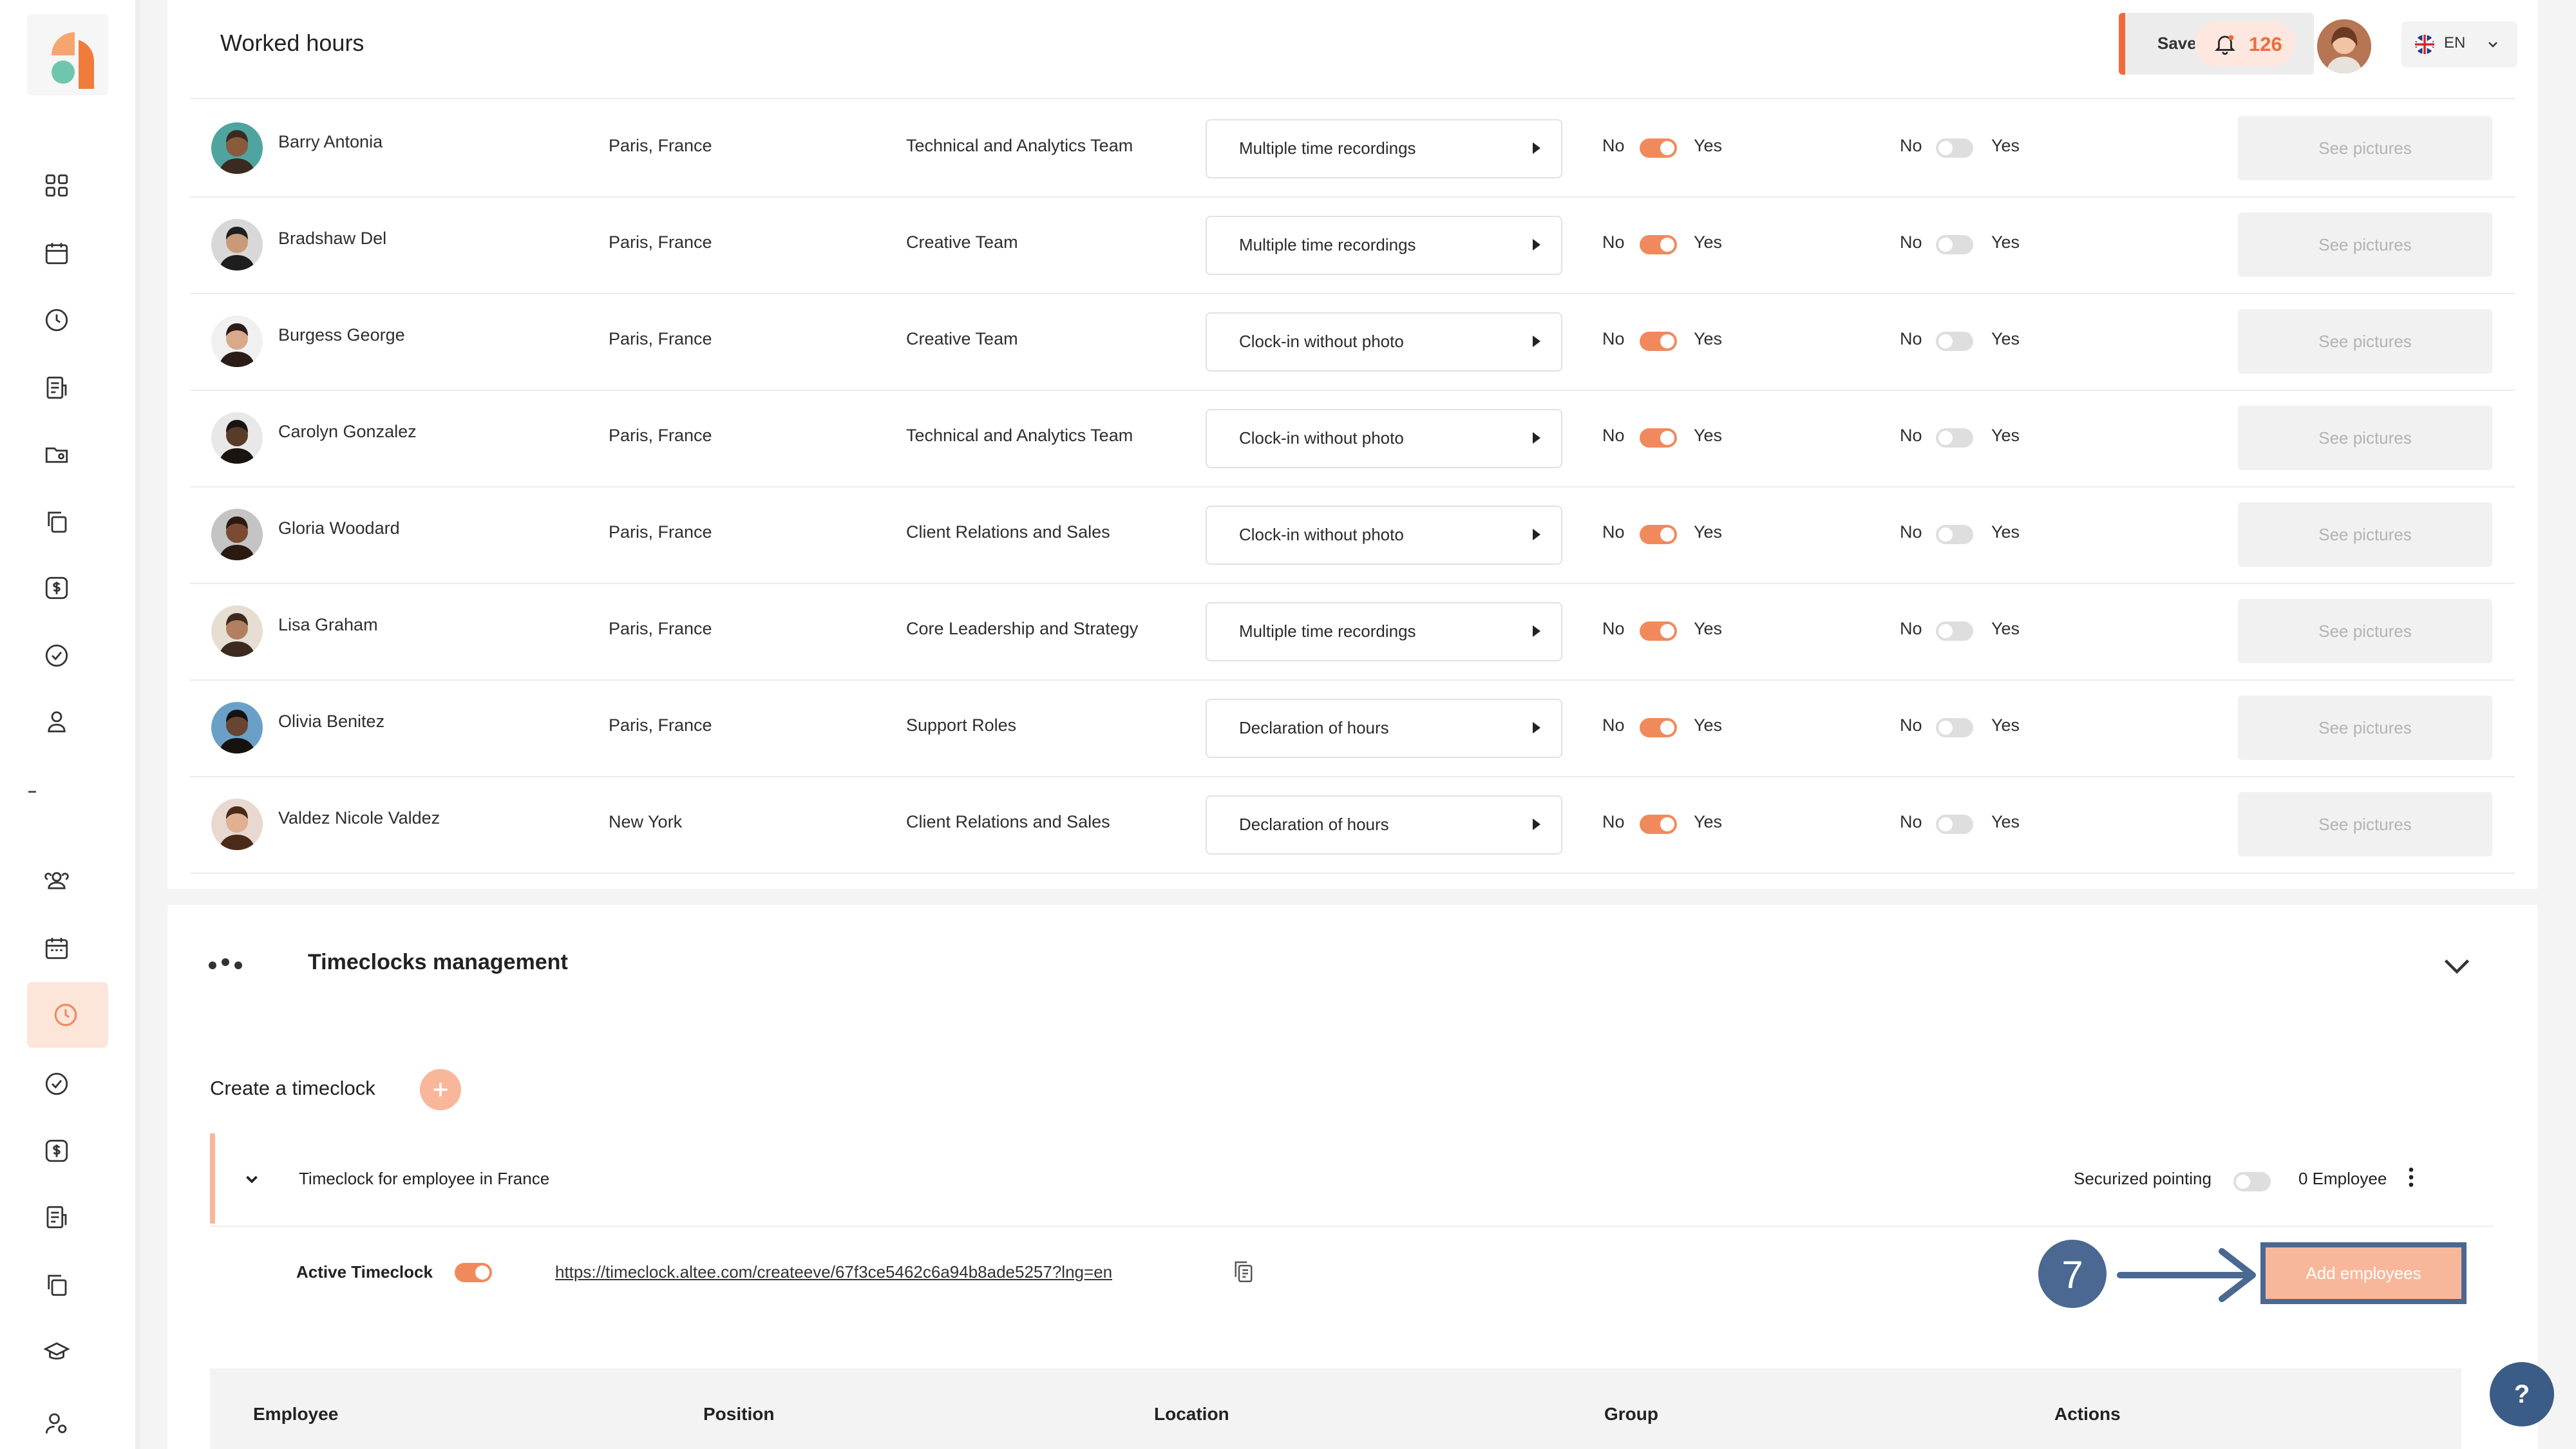 This screenshot has height=1449, width=2576. I want to click on folder-user-icon, so click(57, 454).